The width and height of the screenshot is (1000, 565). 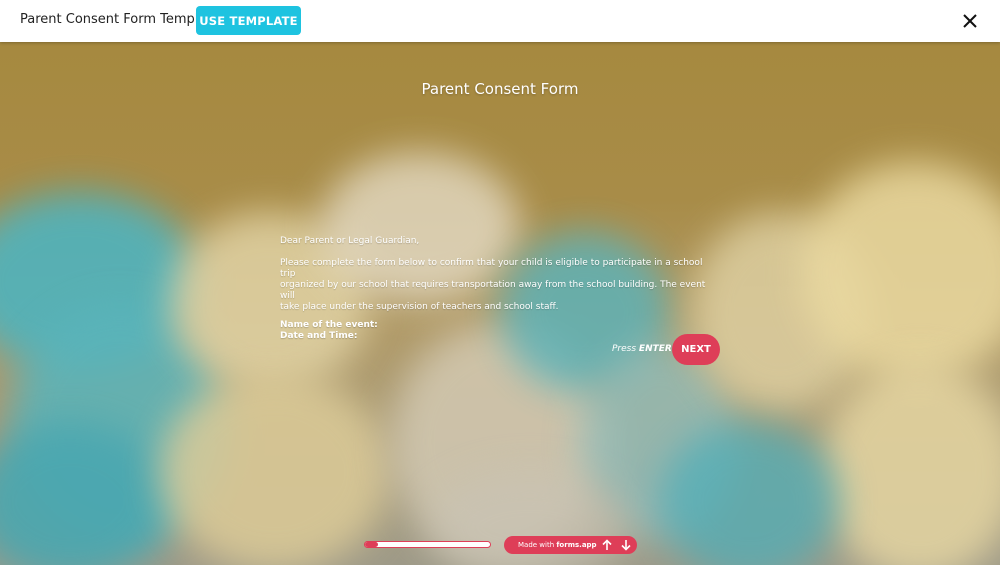 I want to click on made-with-text: Made with forms.app, so click(x=557, y=545).